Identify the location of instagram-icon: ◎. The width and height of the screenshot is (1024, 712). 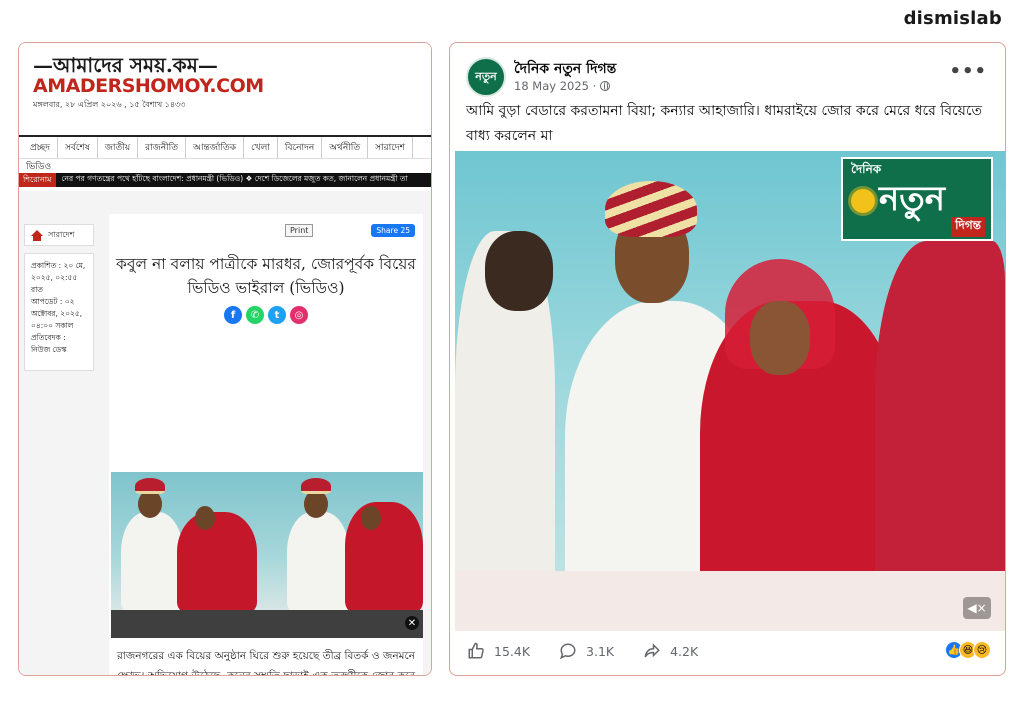
(299, 315).